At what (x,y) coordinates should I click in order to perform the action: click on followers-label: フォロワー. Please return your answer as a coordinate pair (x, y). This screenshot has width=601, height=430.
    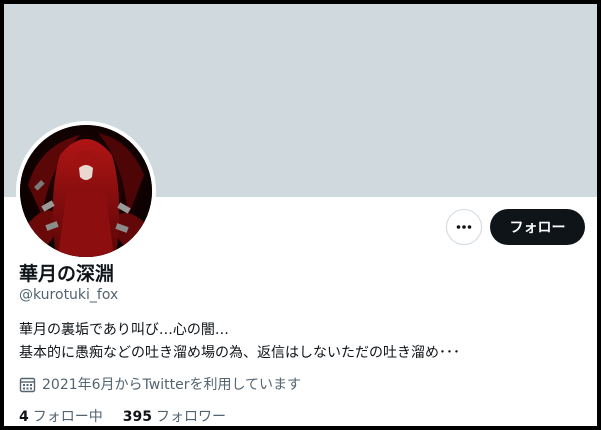
    Looking at the image, I should click on (190, 417).